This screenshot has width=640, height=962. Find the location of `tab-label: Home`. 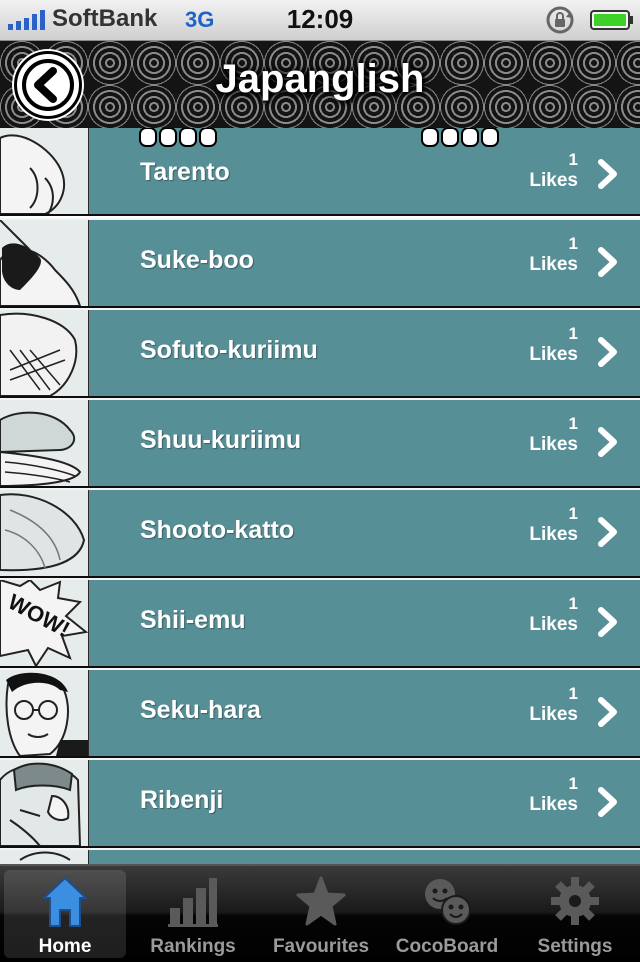

tab-label: Home is located at coordinates (65, 946).